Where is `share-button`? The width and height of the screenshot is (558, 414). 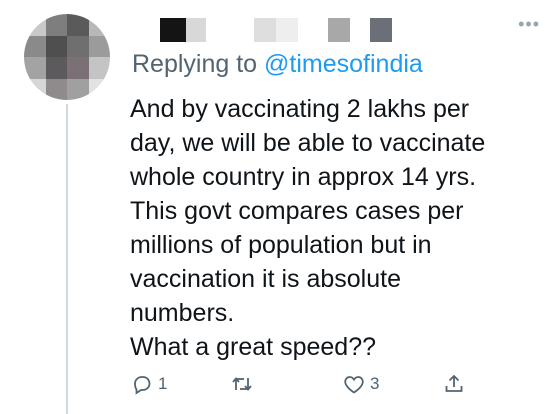 share-button is located at coordinates (454, 384).